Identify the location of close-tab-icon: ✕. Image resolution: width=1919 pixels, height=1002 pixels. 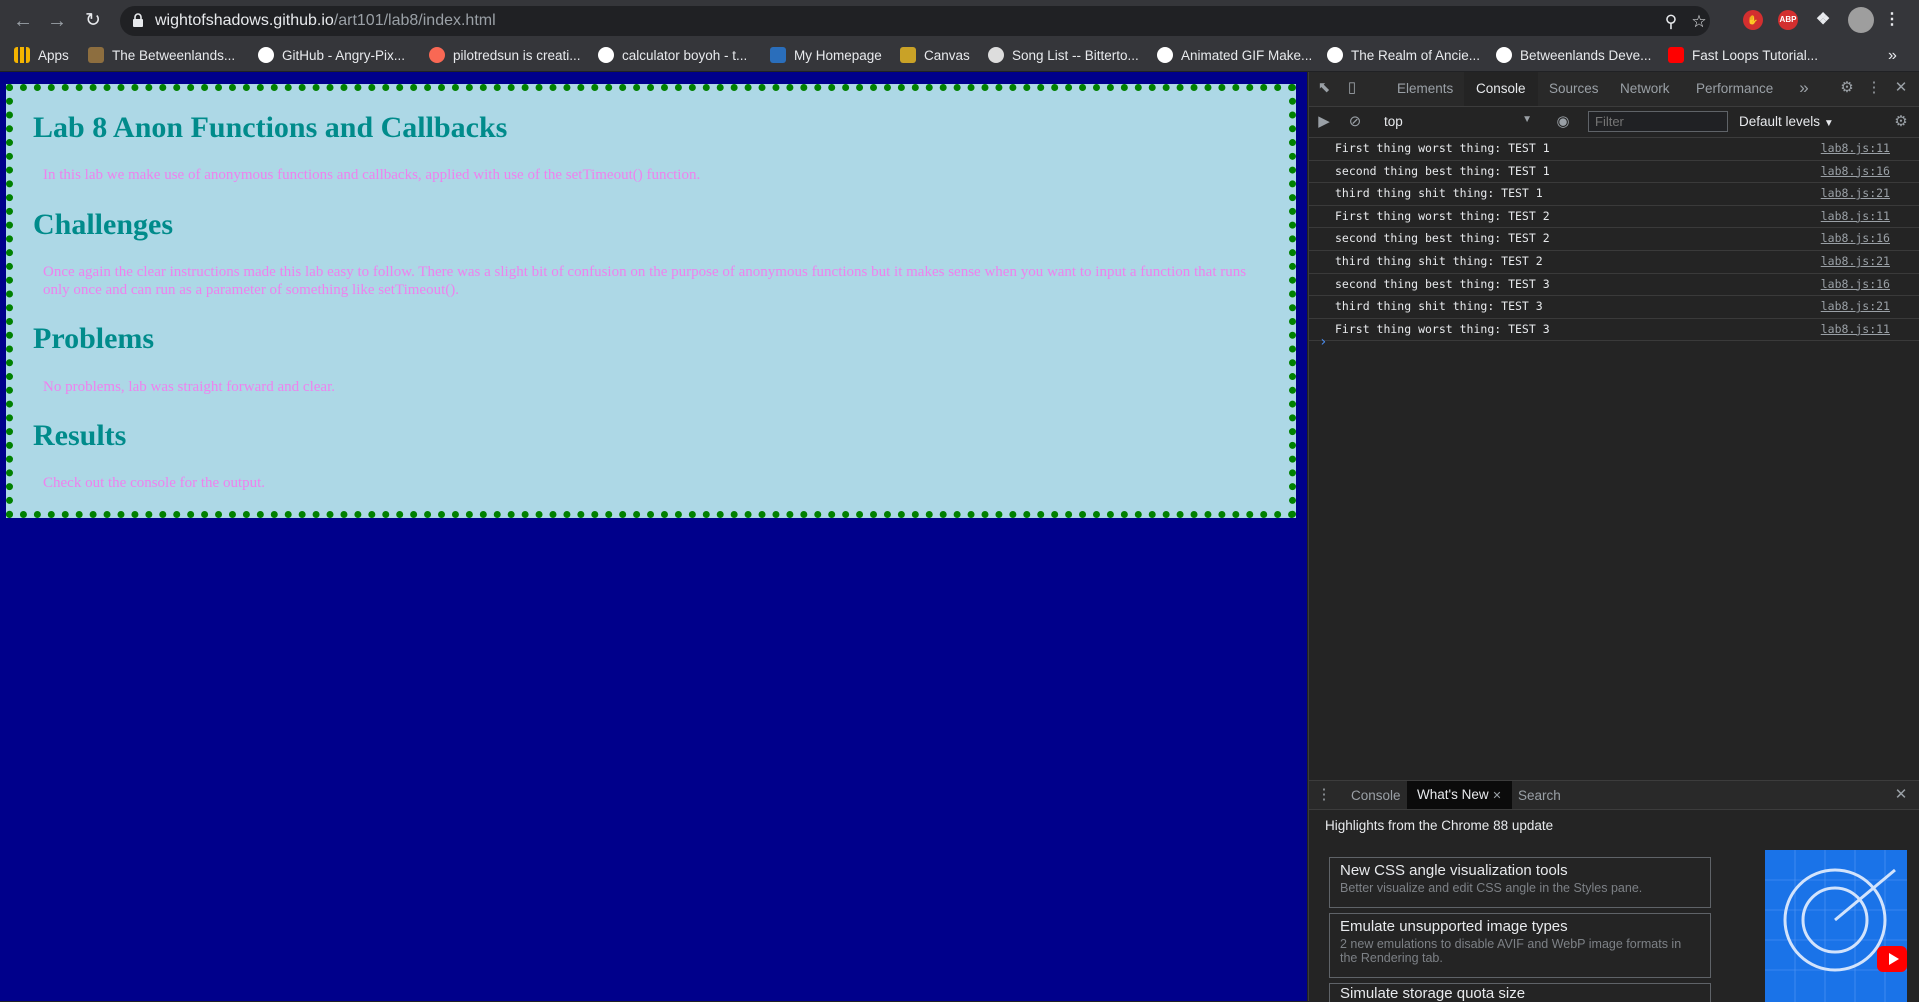
(1496, 796).